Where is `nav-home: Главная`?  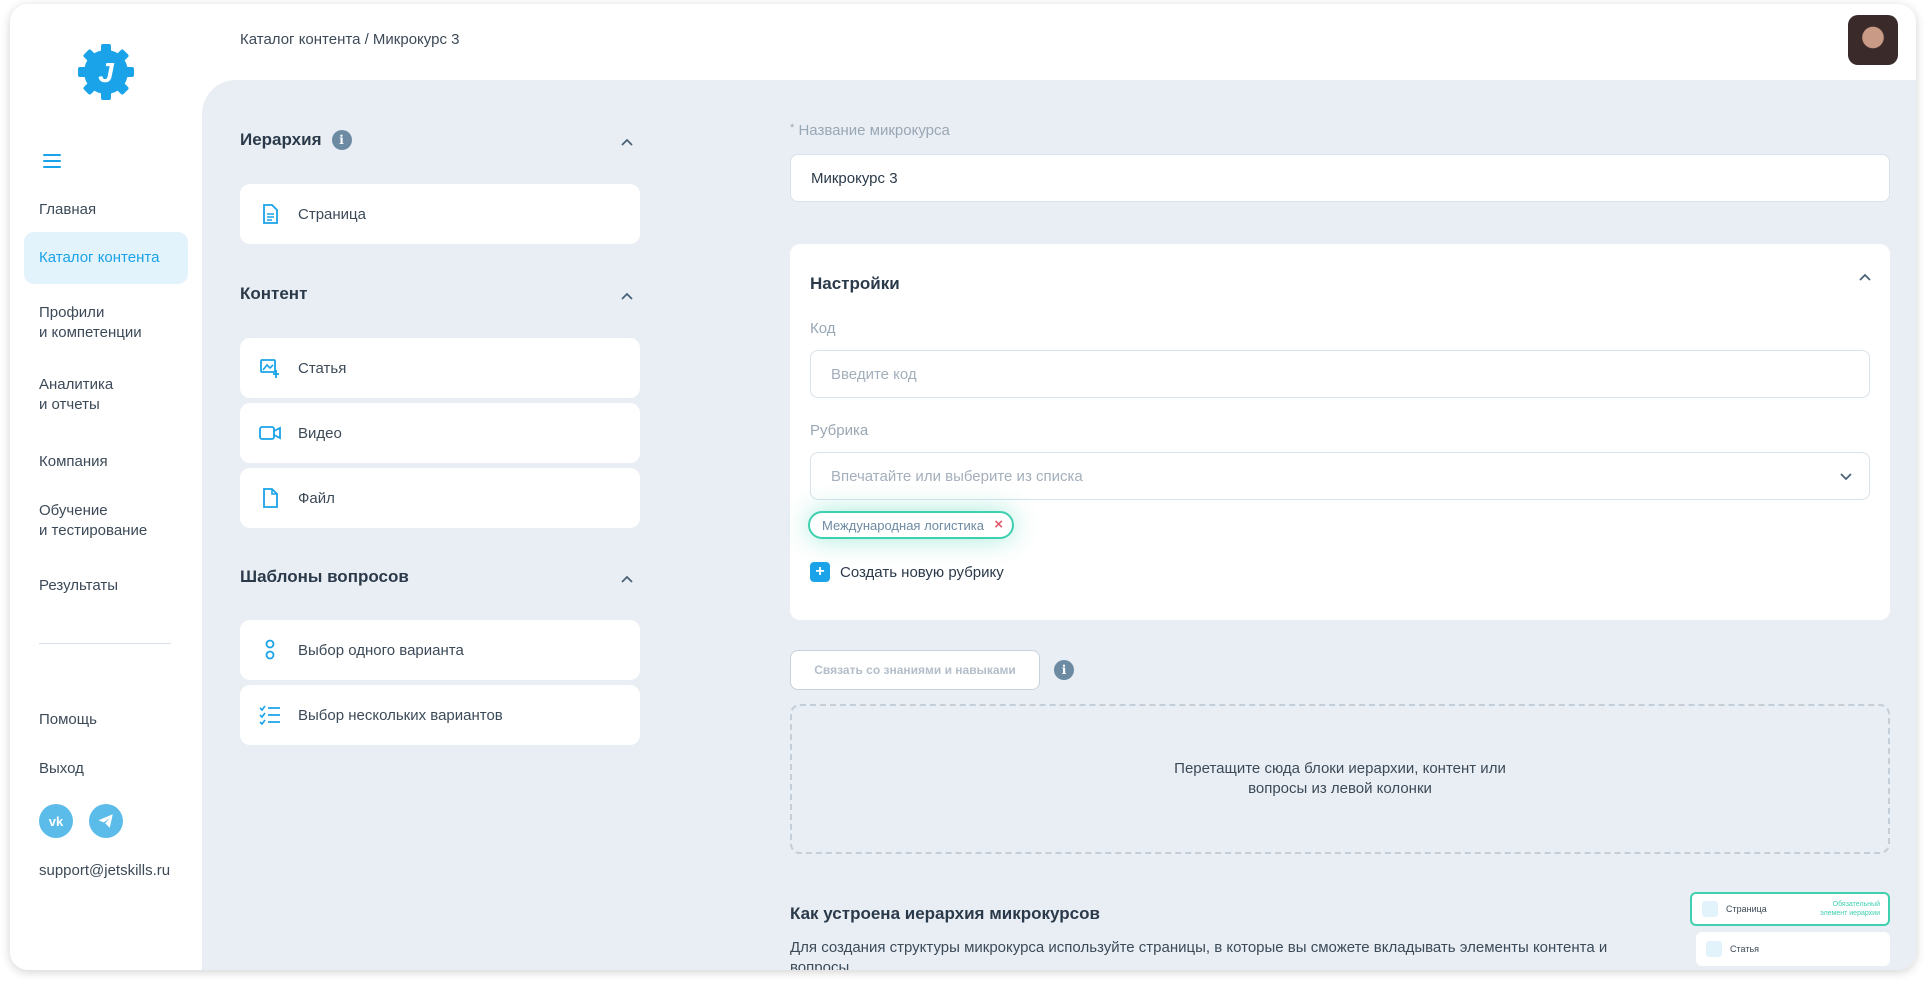 nav-home: Главная is located at coordinates (106, 210).